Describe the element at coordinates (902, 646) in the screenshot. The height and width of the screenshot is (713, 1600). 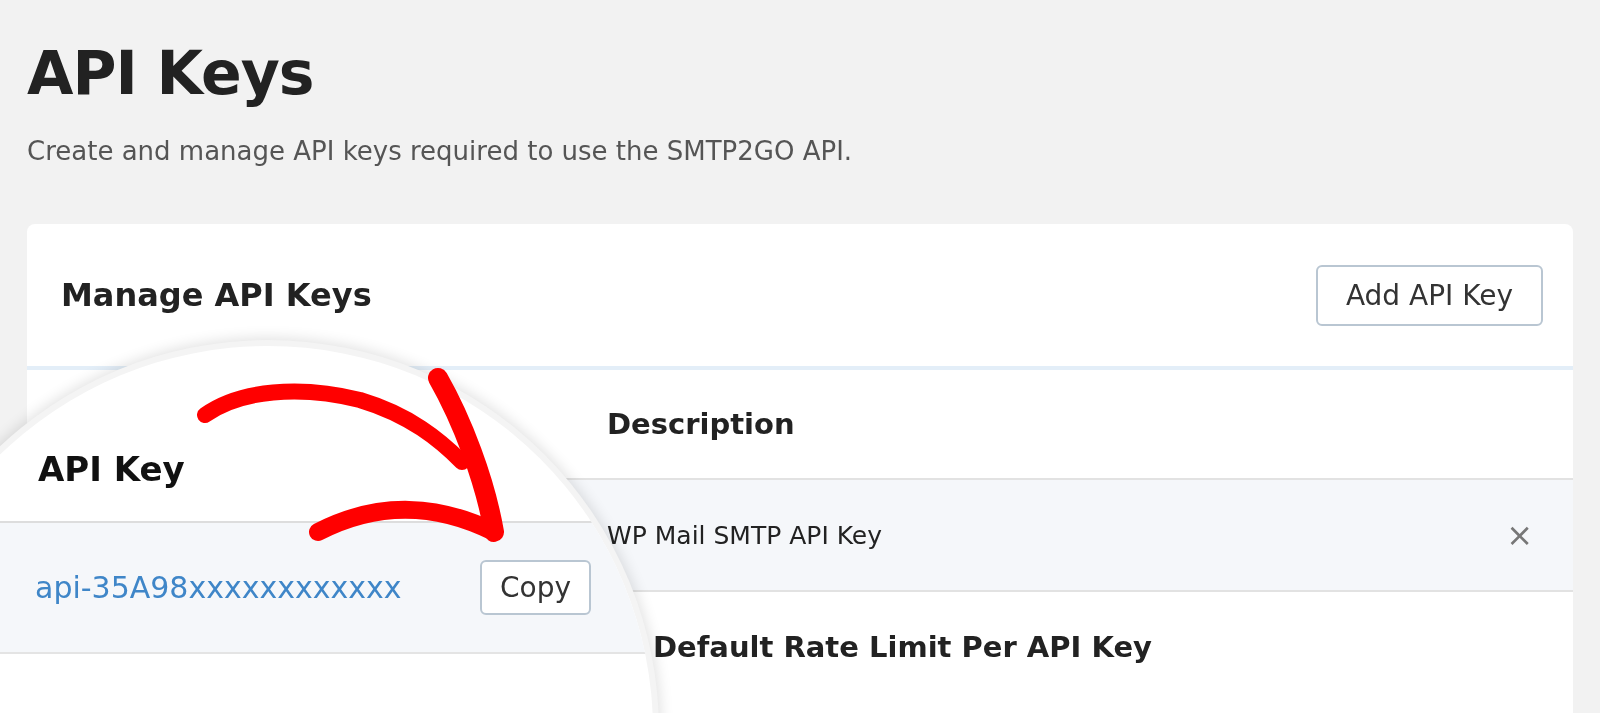
I see `section-title: Default Rate Limit Per API Key` at that location.